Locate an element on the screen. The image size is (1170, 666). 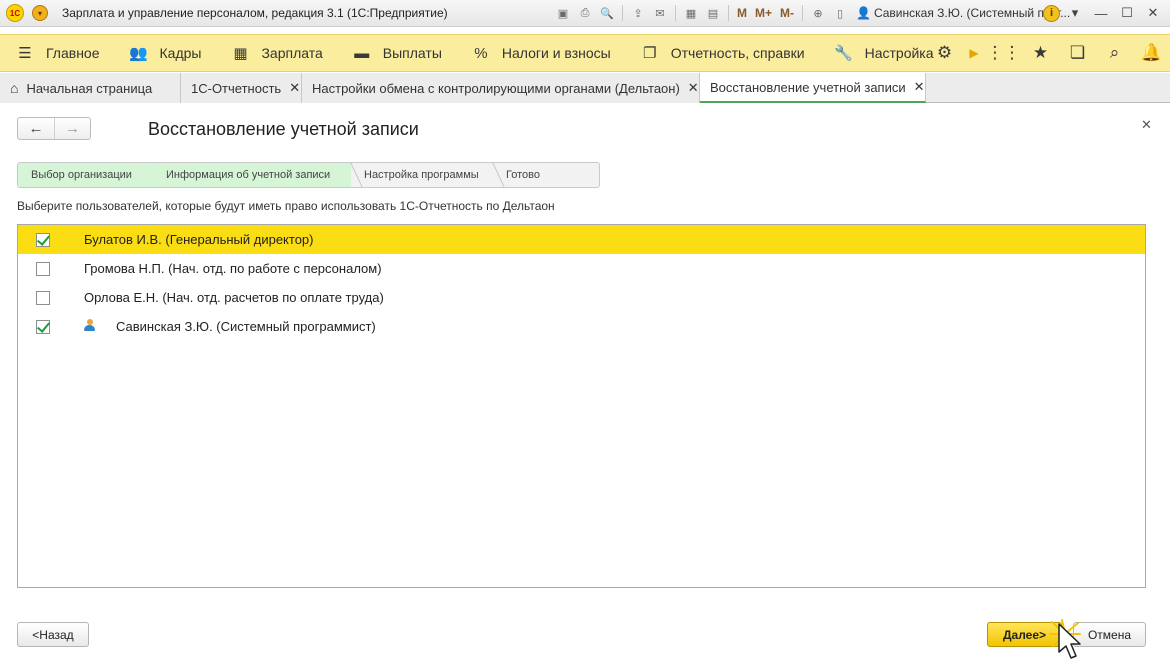
page-title: Восстановление учетной записи is located at coordinates (283, 129).